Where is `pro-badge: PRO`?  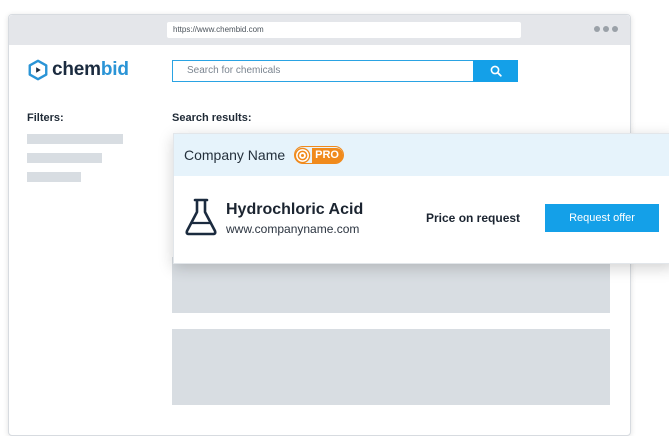 pro-badge: PRO is located at coordinates (319, 155).